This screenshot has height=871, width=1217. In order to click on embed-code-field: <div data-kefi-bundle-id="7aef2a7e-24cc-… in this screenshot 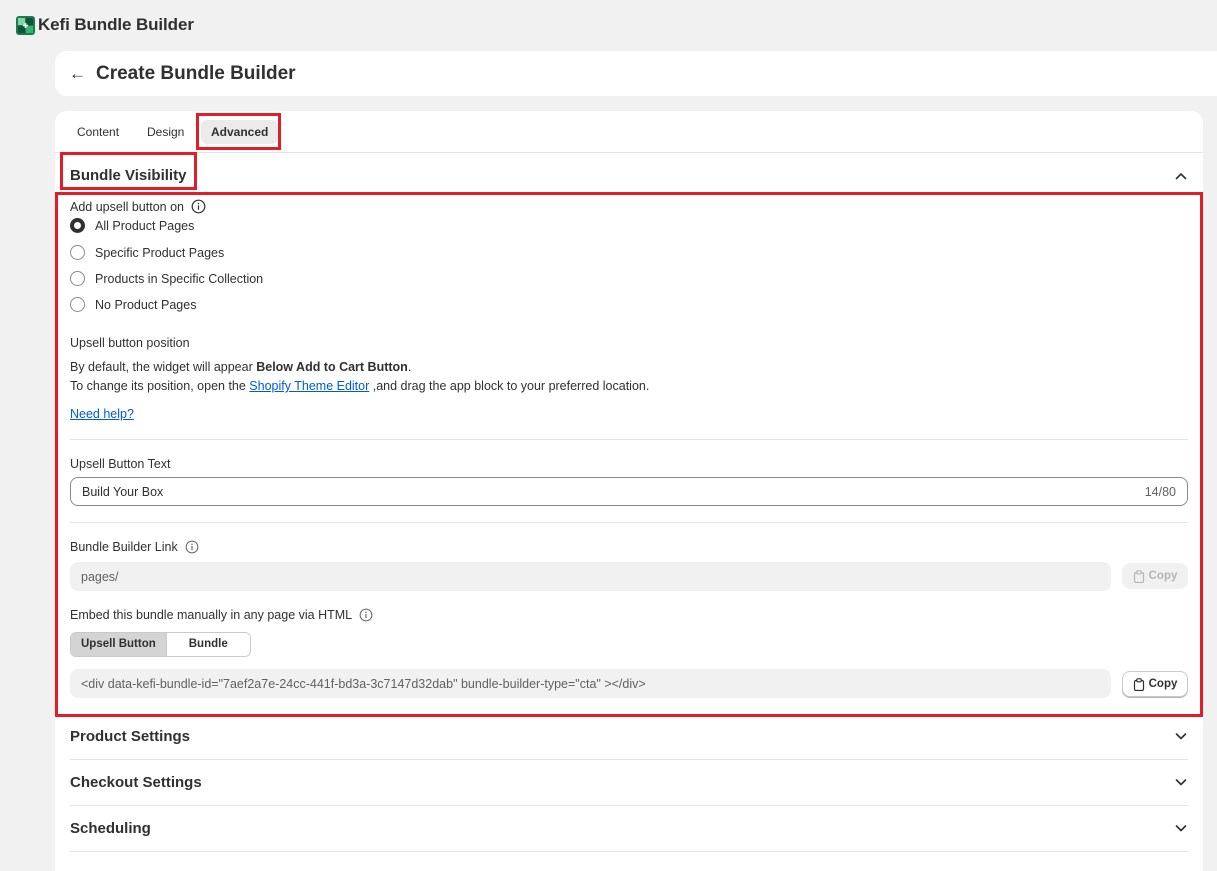, I will do `click(590, 683)`.